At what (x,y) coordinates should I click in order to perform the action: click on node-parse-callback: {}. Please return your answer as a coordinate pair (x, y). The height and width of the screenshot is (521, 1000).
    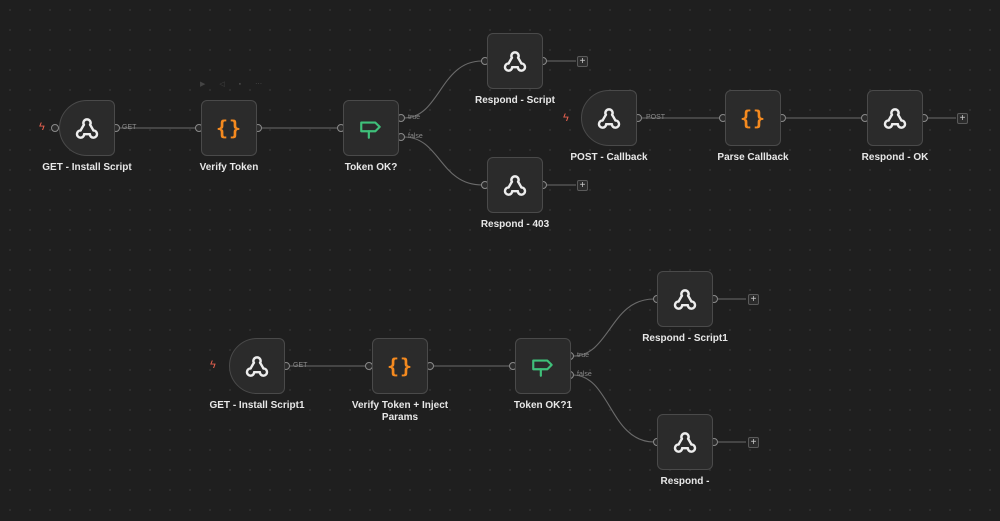
    Looking at the image, I should click on (753, 118).